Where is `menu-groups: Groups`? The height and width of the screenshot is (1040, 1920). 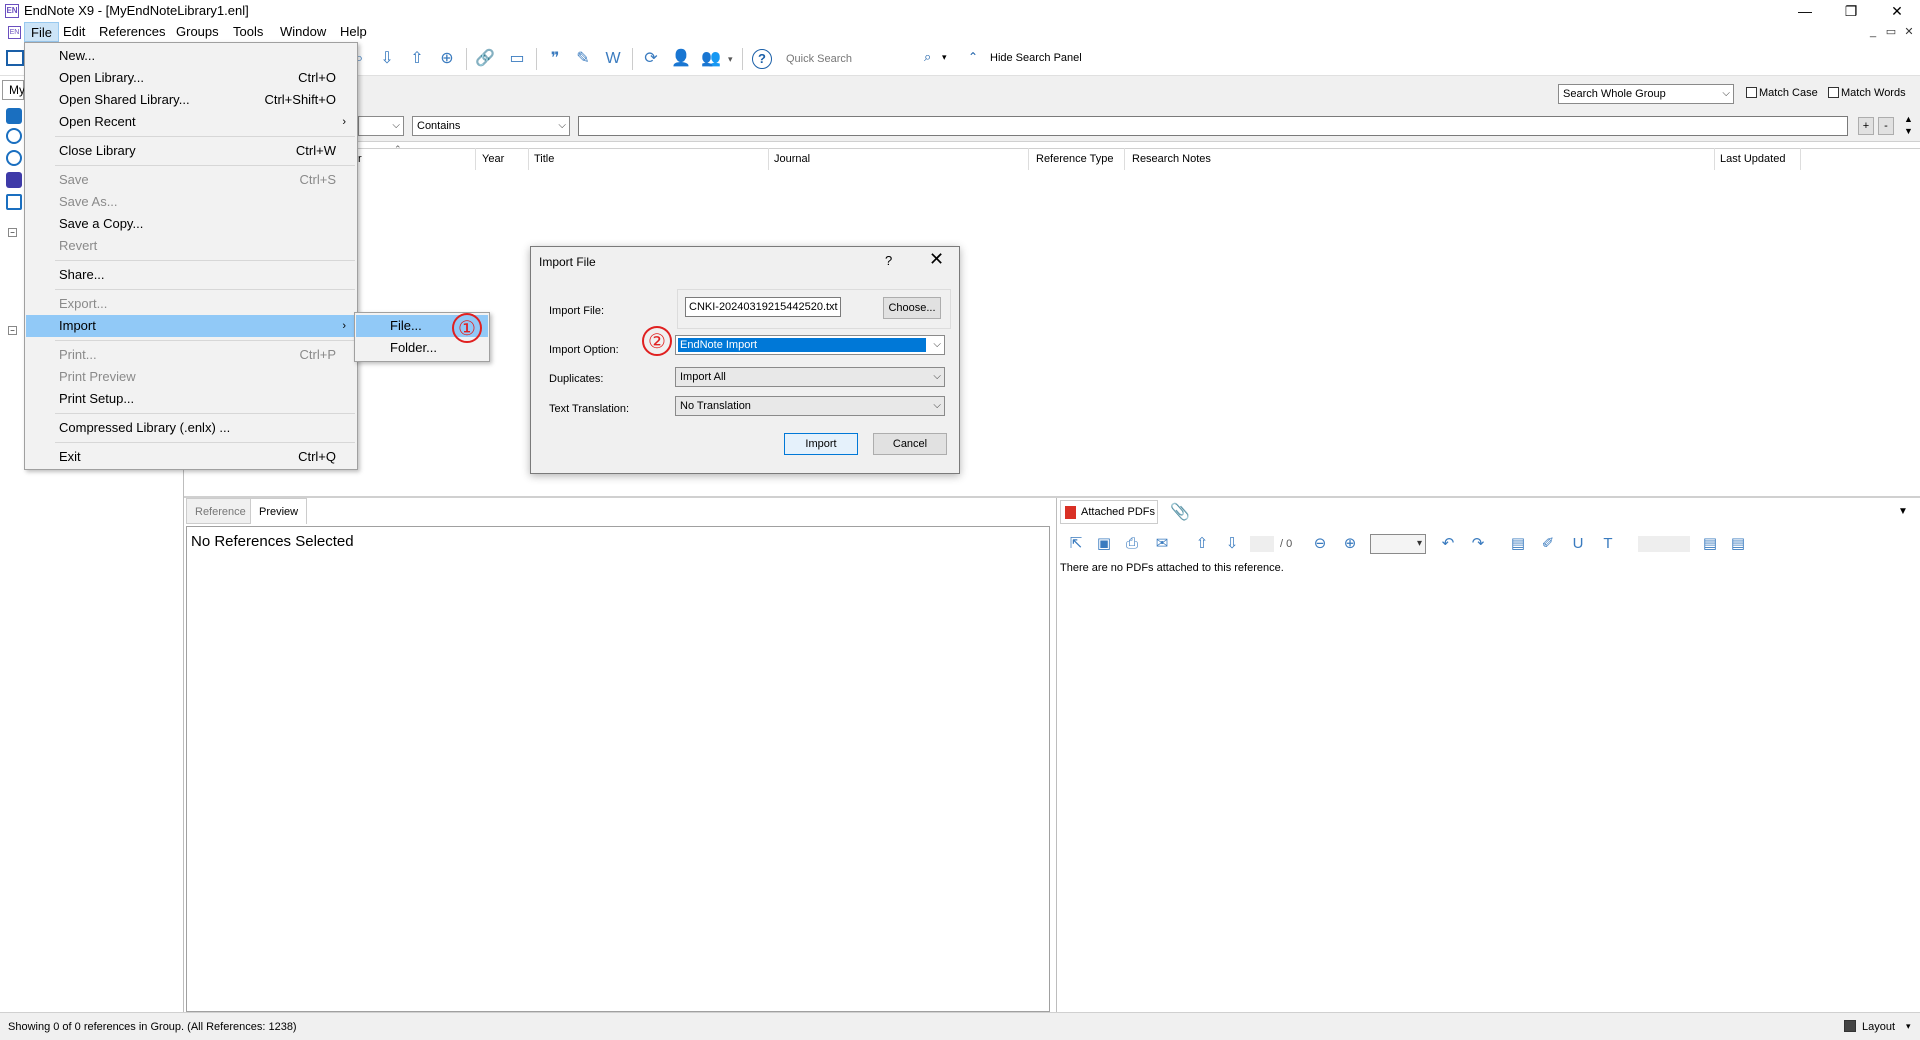 menu-groups: Groups is located at coordinates (197, 32).